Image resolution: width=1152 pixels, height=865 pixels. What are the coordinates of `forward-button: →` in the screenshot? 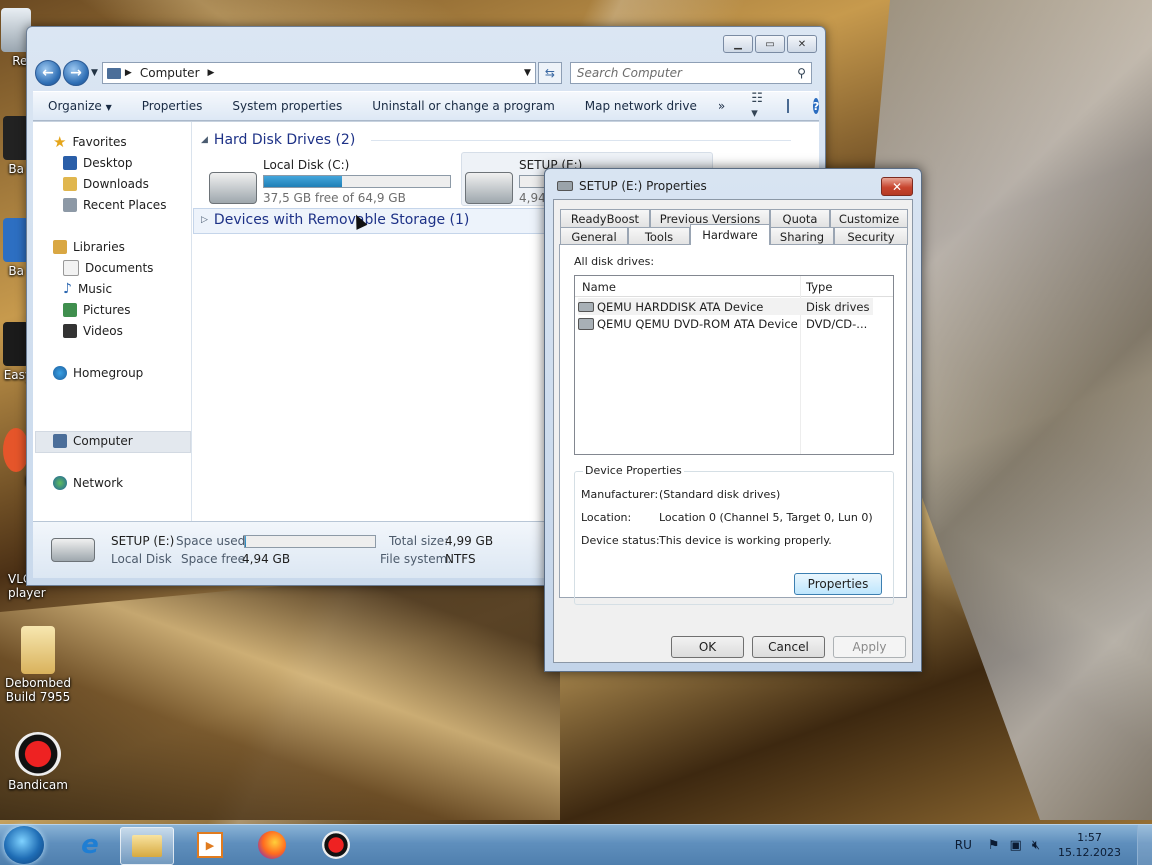 It's located at (76, 73).